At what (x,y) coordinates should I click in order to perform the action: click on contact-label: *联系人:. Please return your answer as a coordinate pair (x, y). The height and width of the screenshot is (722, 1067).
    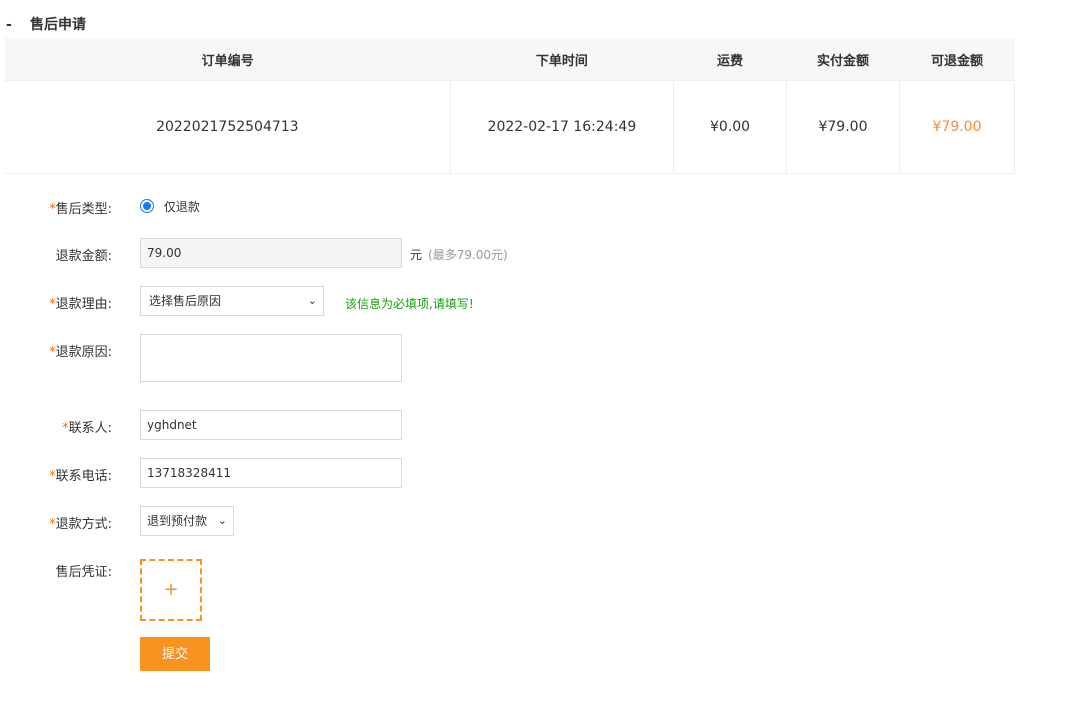
    Looking at the image, I should click on (87, 428).